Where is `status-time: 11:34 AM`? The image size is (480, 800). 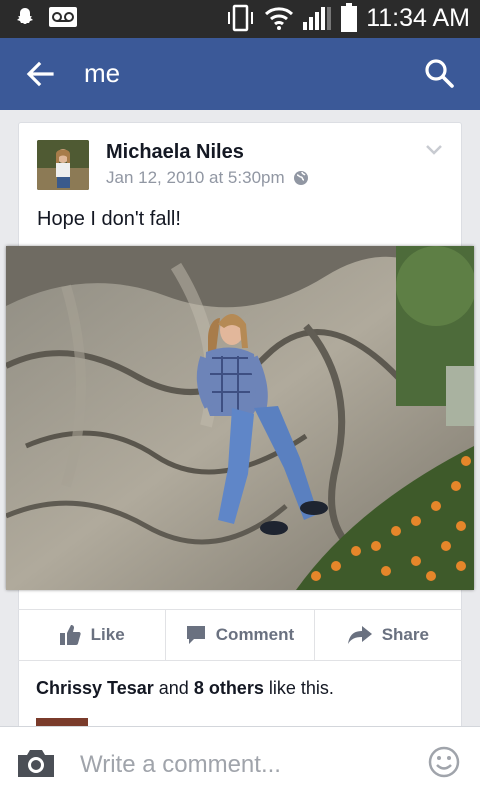
status-time: 11:34 AM is located at coordinates (418, 17).